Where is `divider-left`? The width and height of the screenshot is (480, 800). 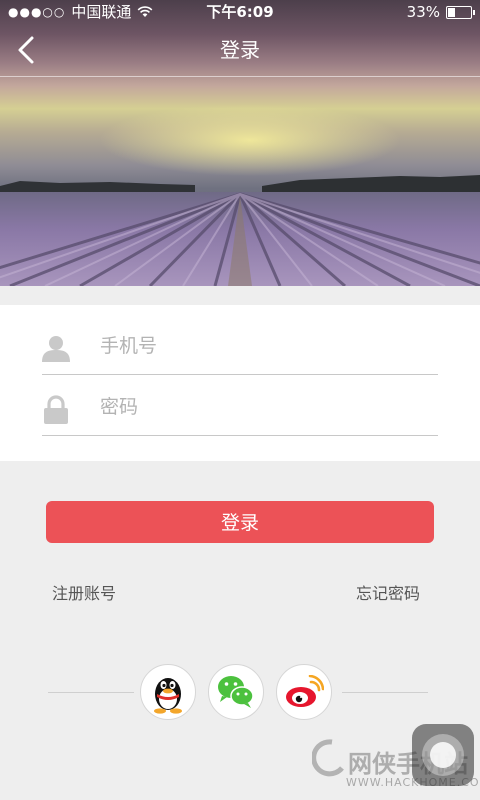 divider-left is located at coordinates (91, 692).